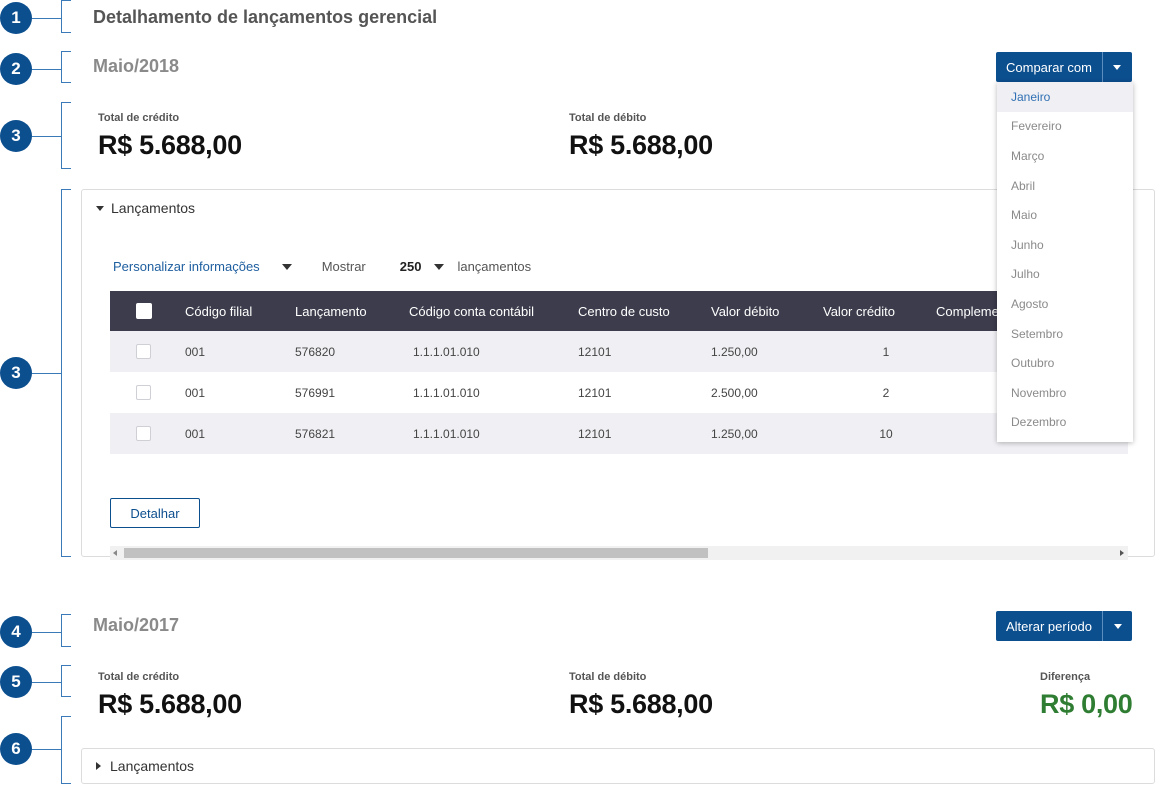  I want to click on current-credit-total: Total de crédito R$ 5.688,00, so click(170, 136).